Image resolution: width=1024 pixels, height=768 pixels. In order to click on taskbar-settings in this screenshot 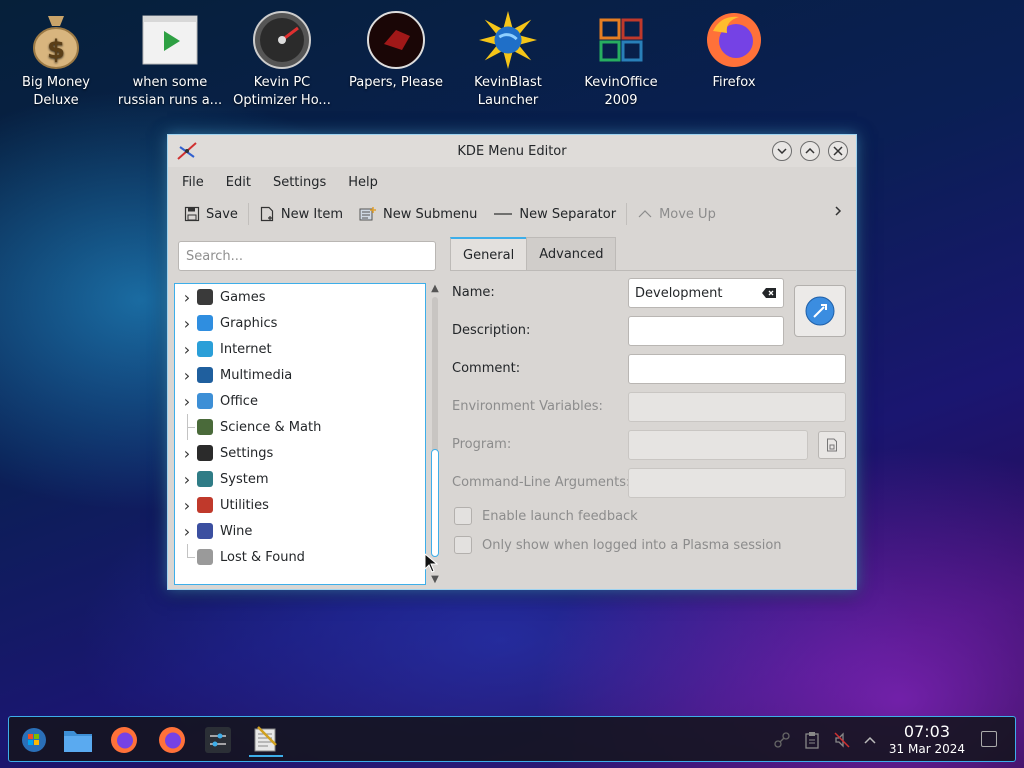, I will do `click(218, 740)`.